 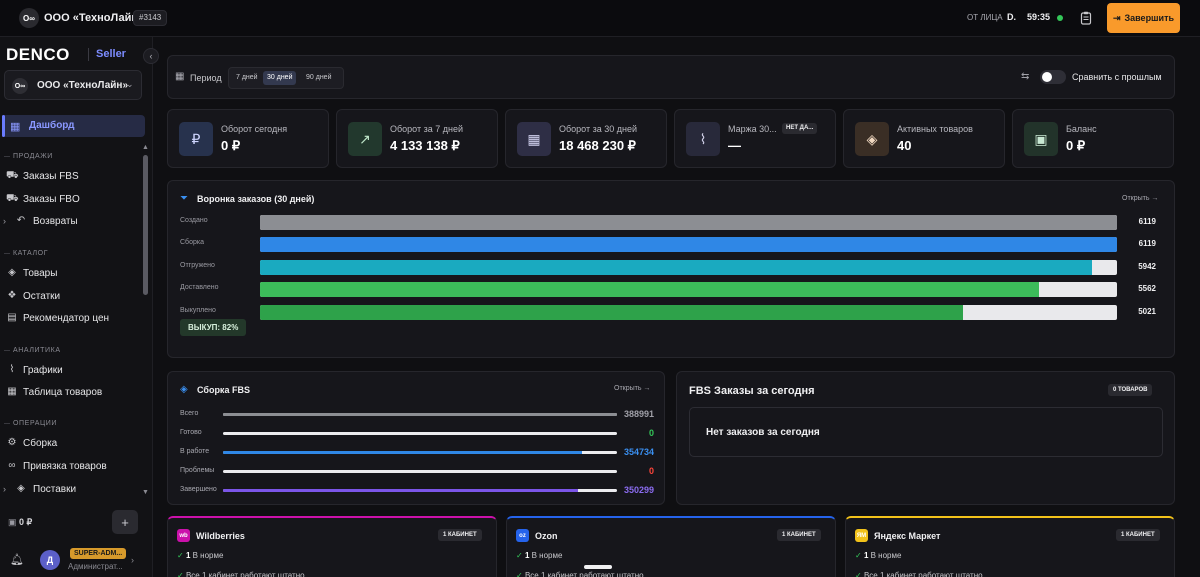 What do you see at coordinates (256, 199) in the screenshot?
I see `funnel-title: Воронка заказов (30 дней)` at bounding box center [256, 199].